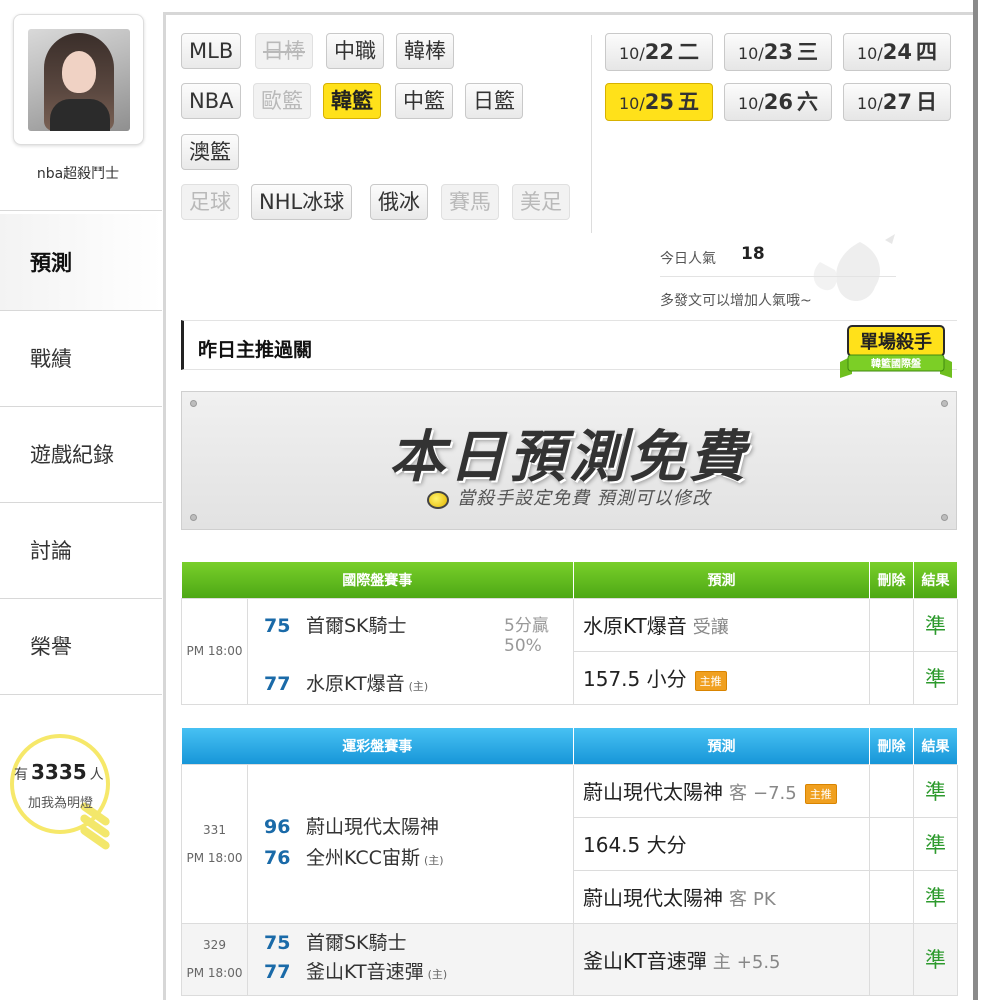 Image resolution: width=988 pixels, height=1000 pixels. I want to click on free-banner-subtitle: 當殺手設定免費 預測可以修改, so click(584, 498).